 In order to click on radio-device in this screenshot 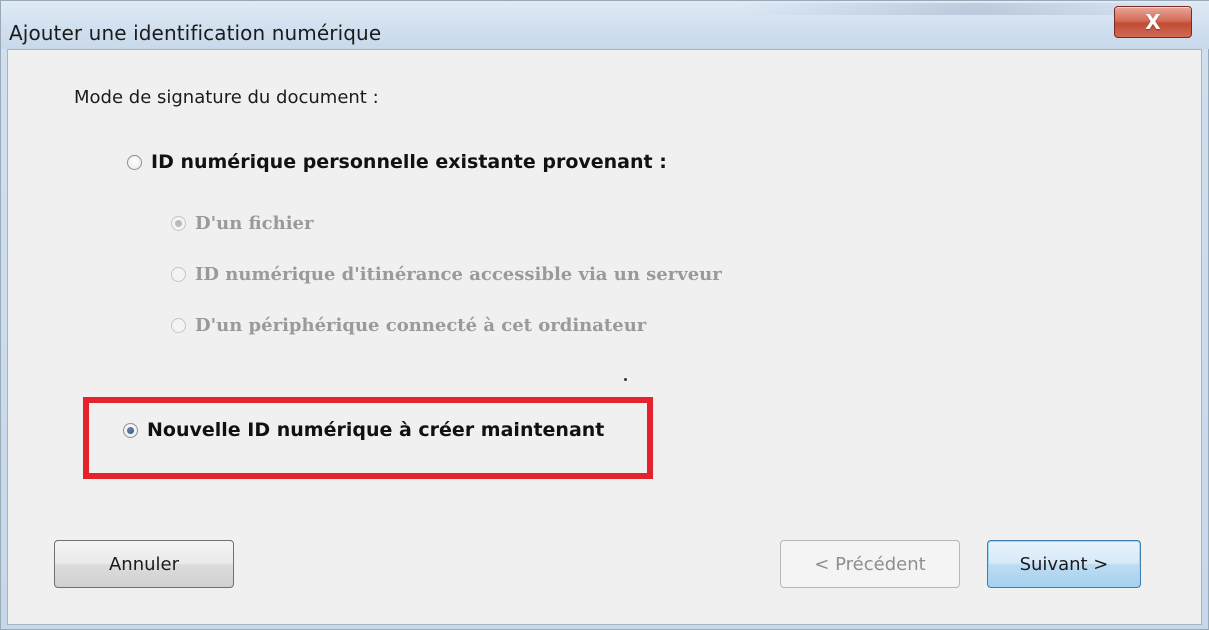, I will do `click(178, 325)`.